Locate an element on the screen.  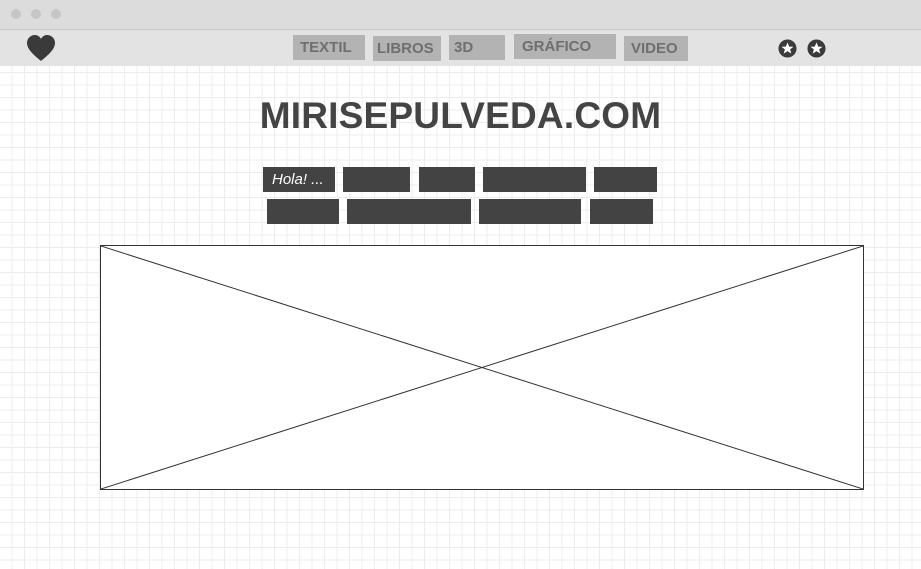
window-close-button is located at coordinates (16, 14).